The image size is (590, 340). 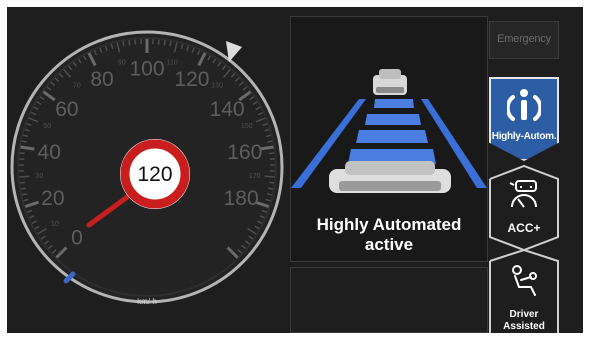 I want to click on mode-driver-assisted-label: Driver Assisted, so click(x=524, y=321).